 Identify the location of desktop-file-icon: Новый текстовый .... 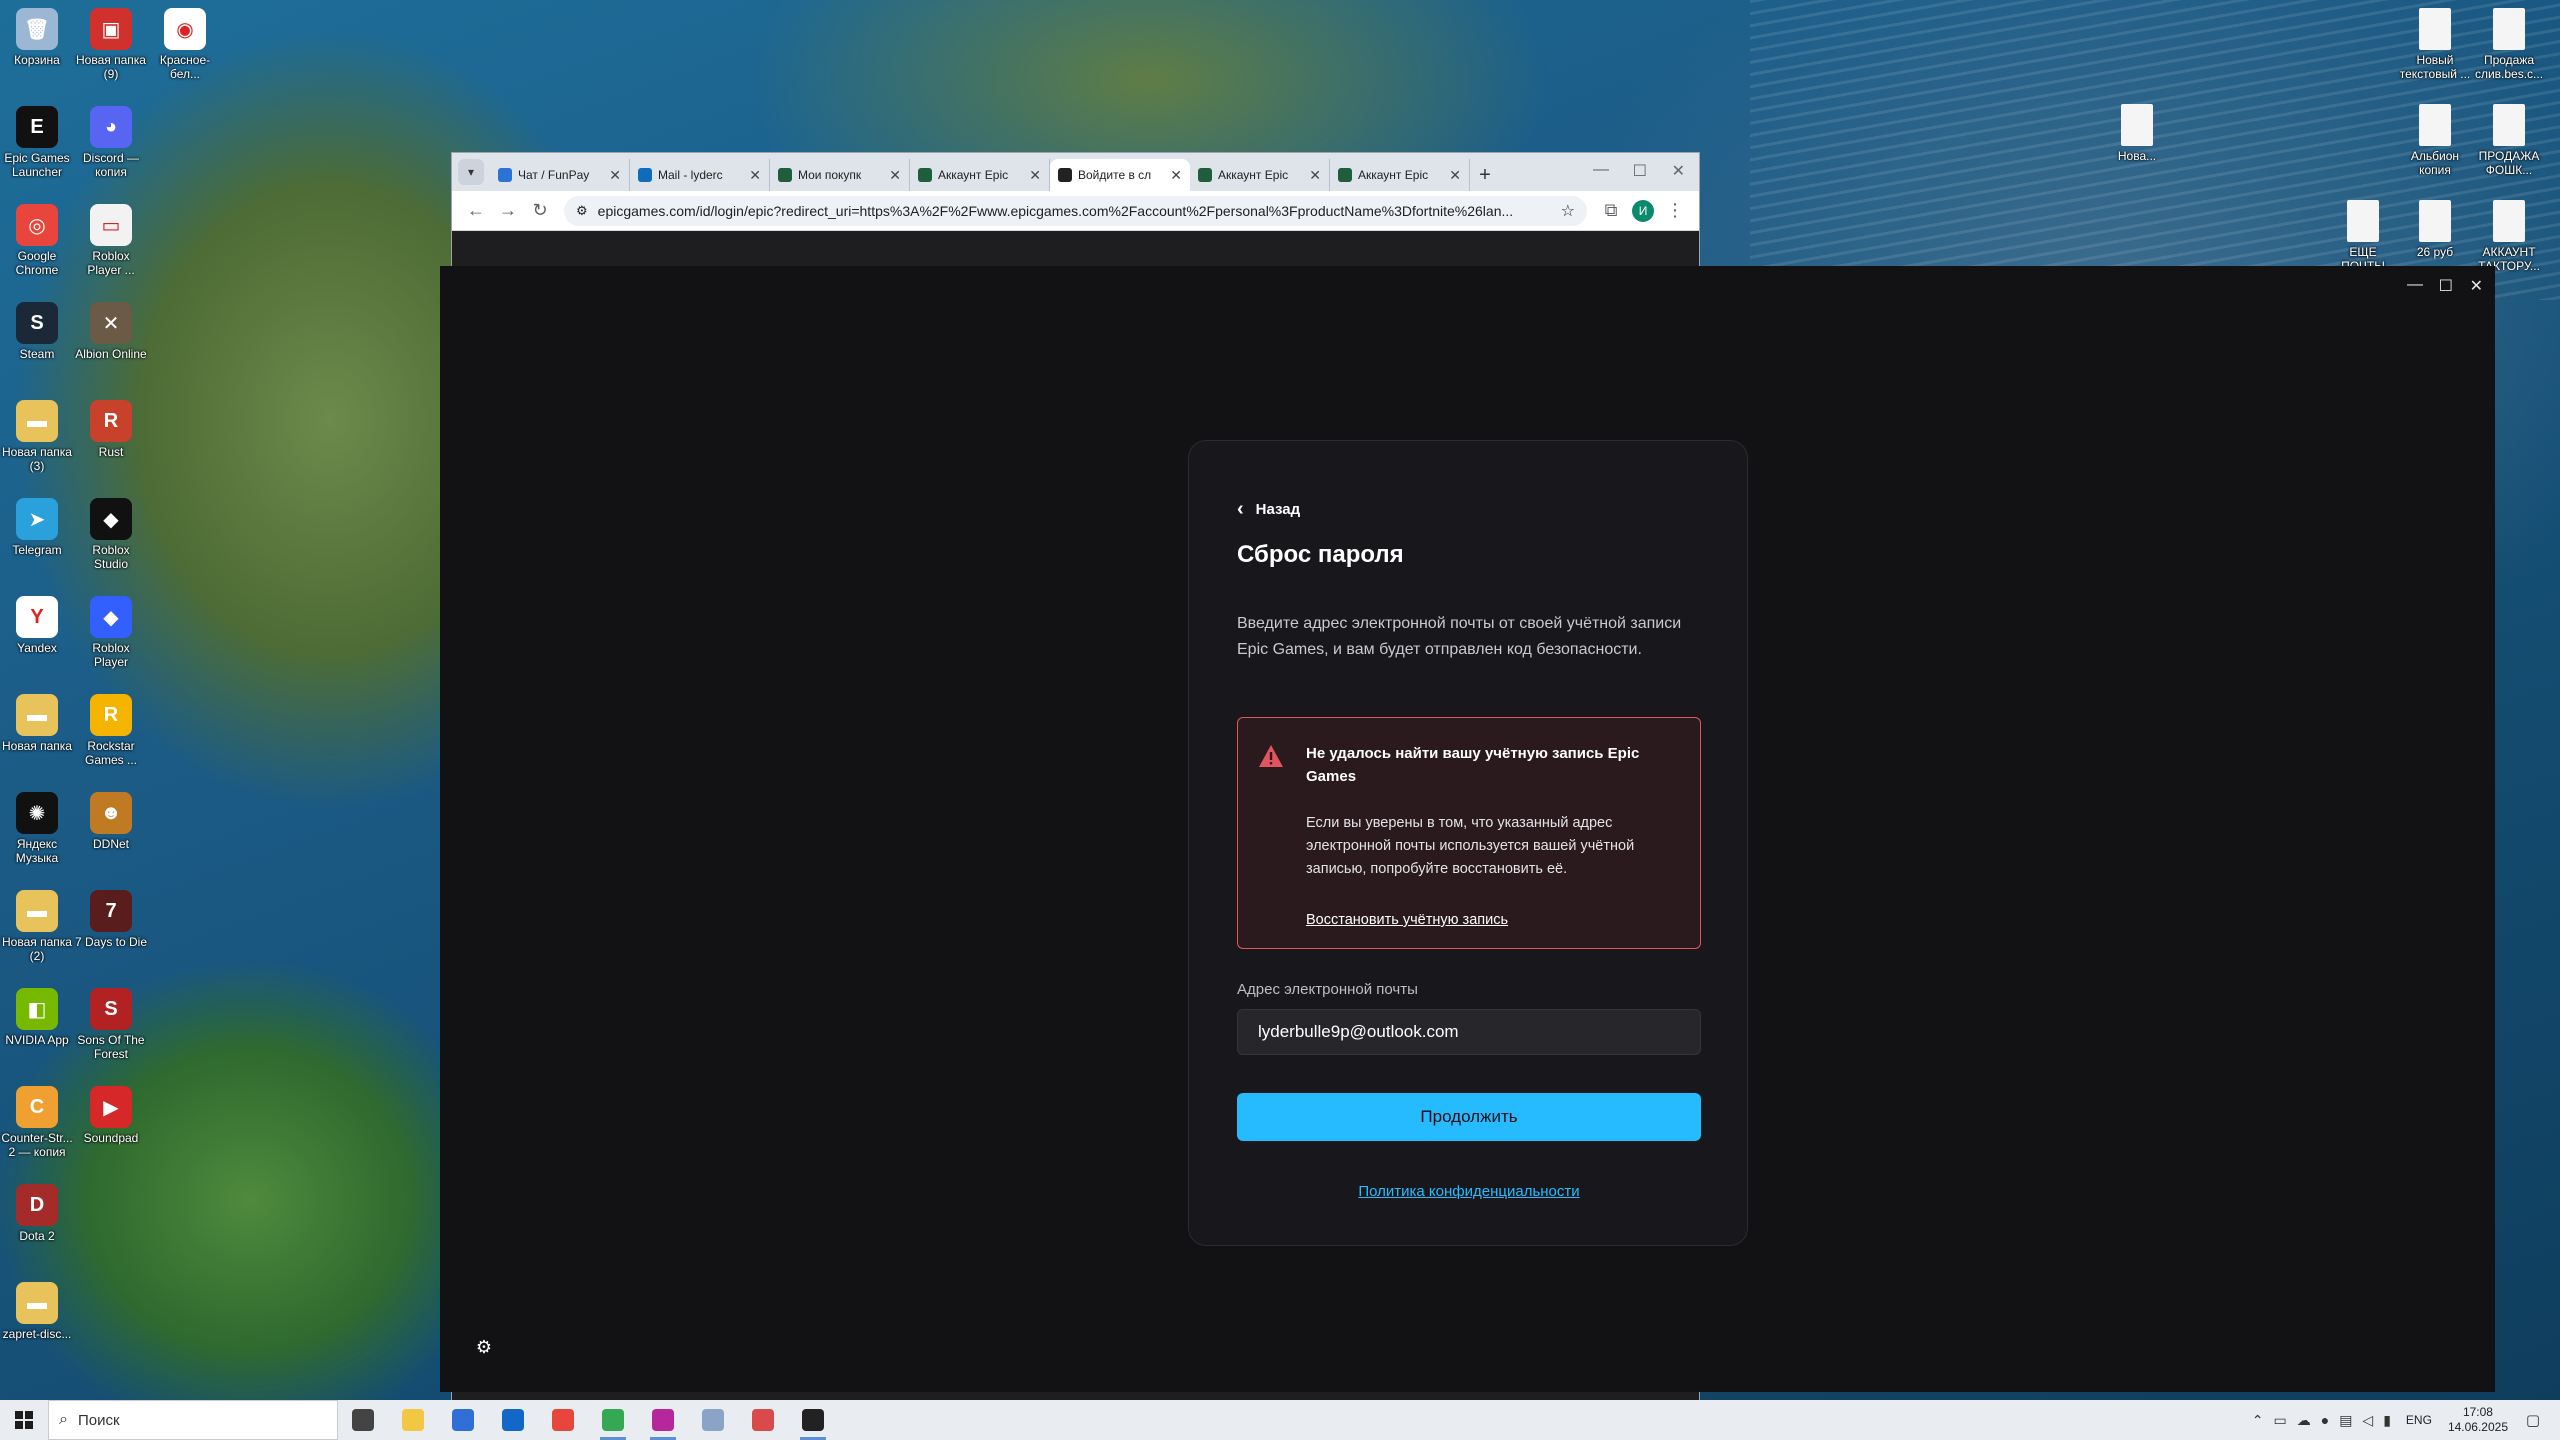
(2435, 44).